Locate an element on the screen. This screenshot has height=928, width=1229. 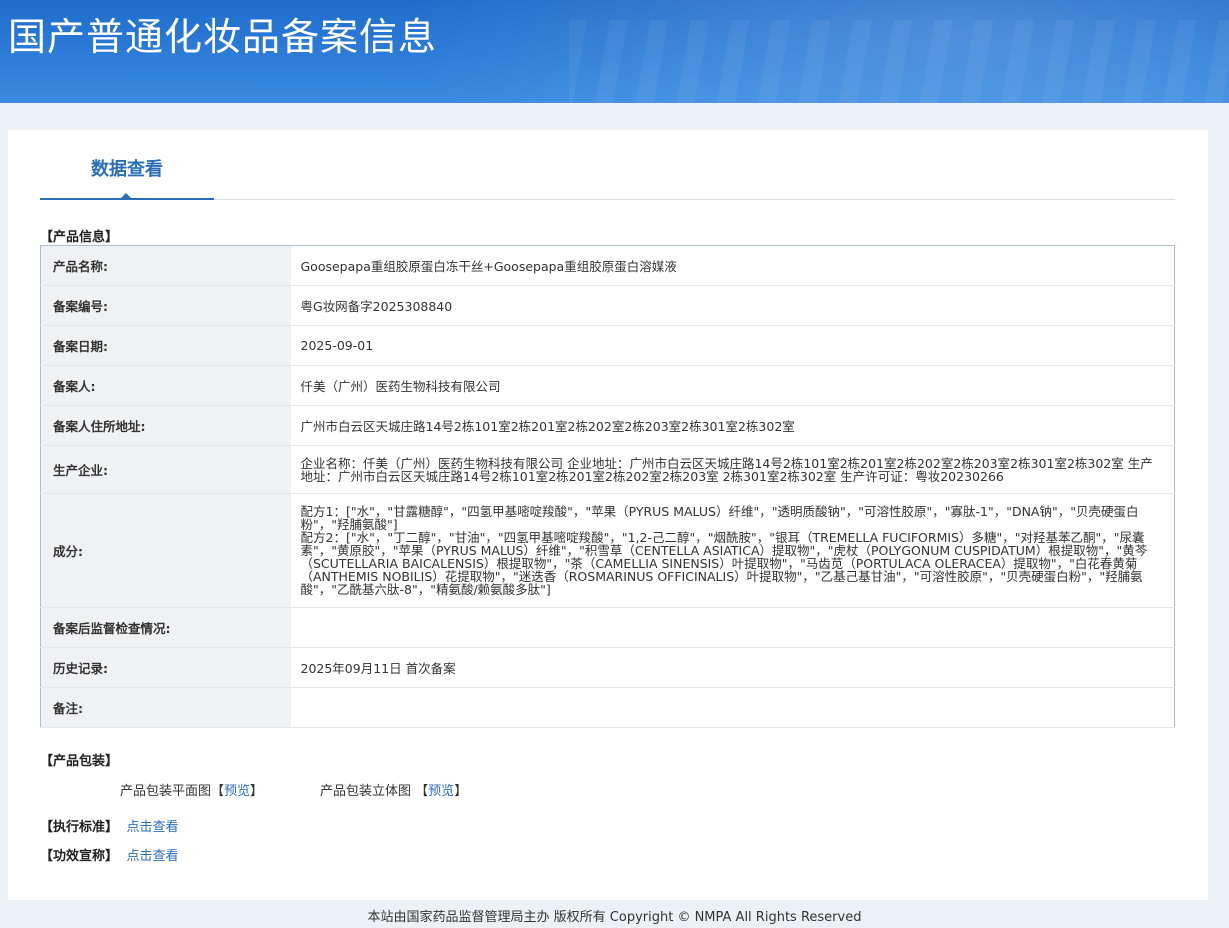
field-value: Goosepapa重组胶原蛋白冻干丝+Goosepapa重组胶原蛋白溶媒液 is located at coordinates (732, 265).